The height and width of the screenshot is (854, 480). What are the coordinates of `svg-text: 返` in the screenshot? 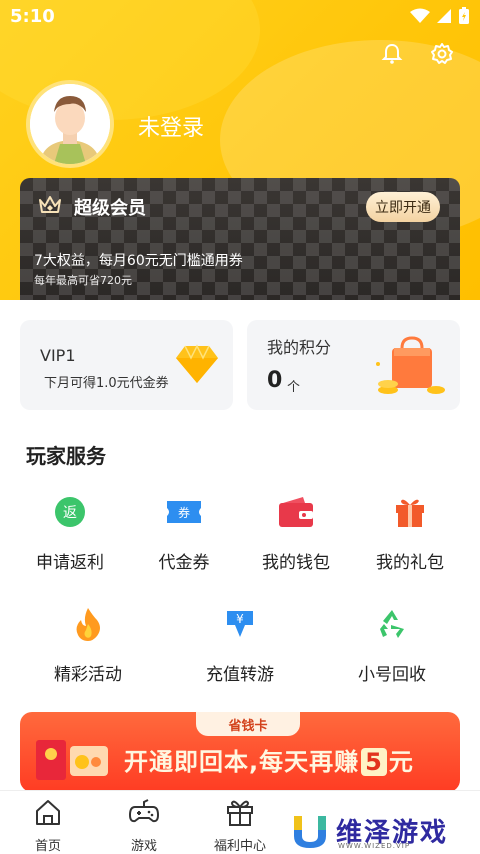 It's located at (70, 513).